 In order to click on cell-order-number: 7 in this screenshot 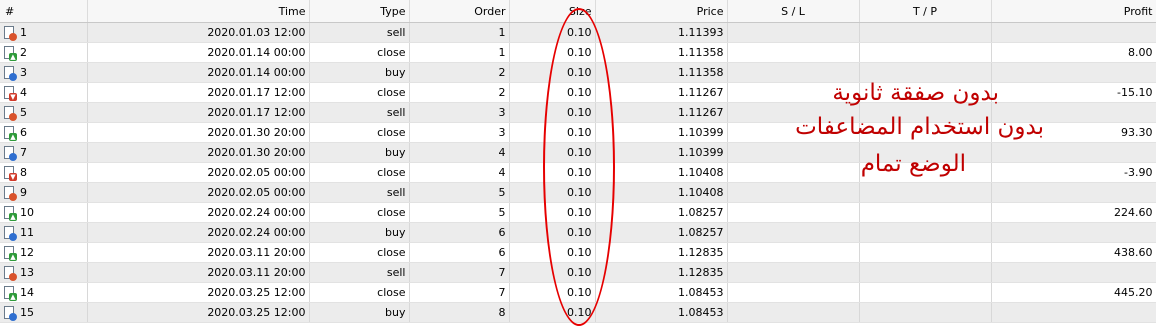, I will do `click(44, 152)`.